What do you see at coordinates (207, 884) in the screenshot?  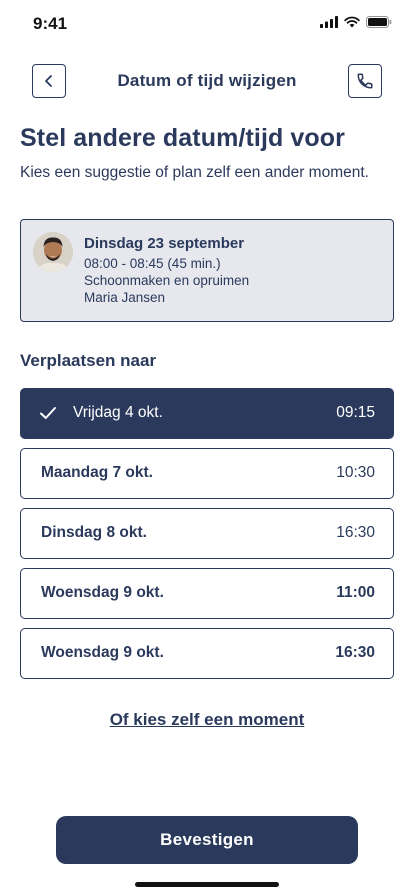 I see `home-indicator` at bounding box center [207, 884].